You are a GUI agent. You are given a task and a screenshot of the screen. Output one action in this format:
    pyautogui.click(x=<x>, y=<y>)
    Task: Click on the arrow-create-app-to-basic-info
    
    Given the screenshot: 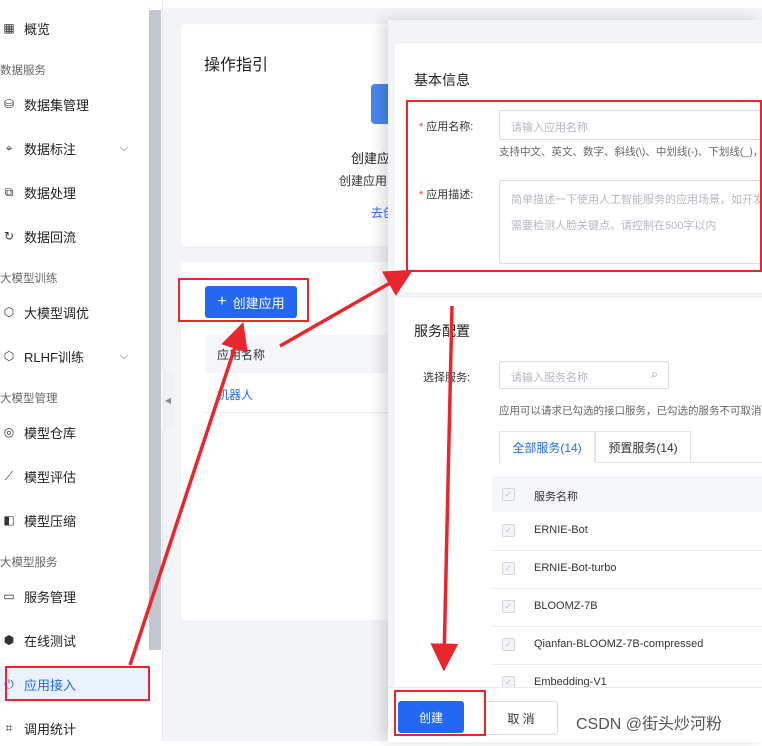 What is the action you would take?
    pyautogui.click(x=346, y=308)
    